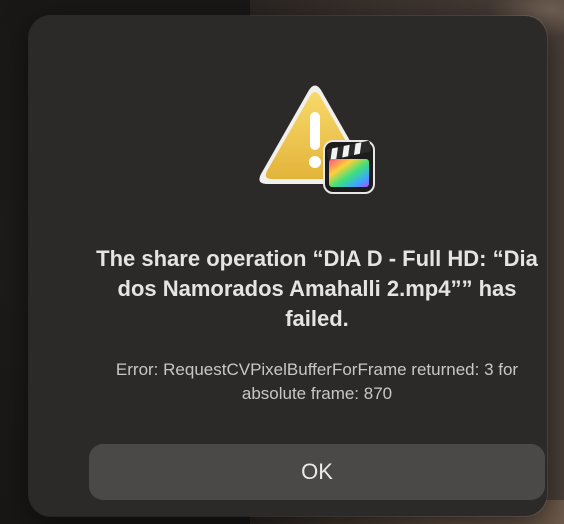  Describe the element at coordinates (349, 167) in the screenshot. I see `final-cut-pro-icon` at that location.